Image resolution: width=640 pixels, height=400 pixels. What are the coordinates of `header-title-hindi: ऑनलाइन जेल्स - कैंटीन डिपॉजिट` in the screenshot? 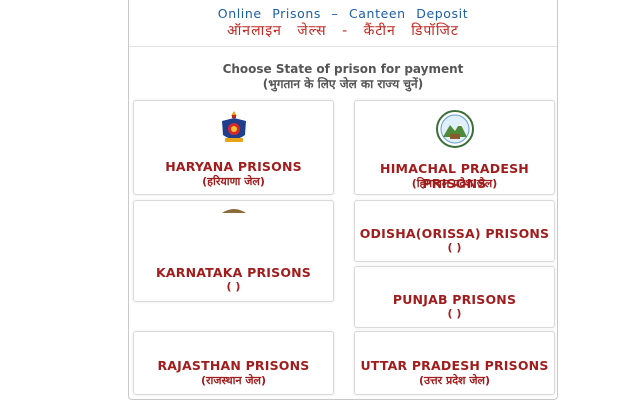 It's located at (342, 31).